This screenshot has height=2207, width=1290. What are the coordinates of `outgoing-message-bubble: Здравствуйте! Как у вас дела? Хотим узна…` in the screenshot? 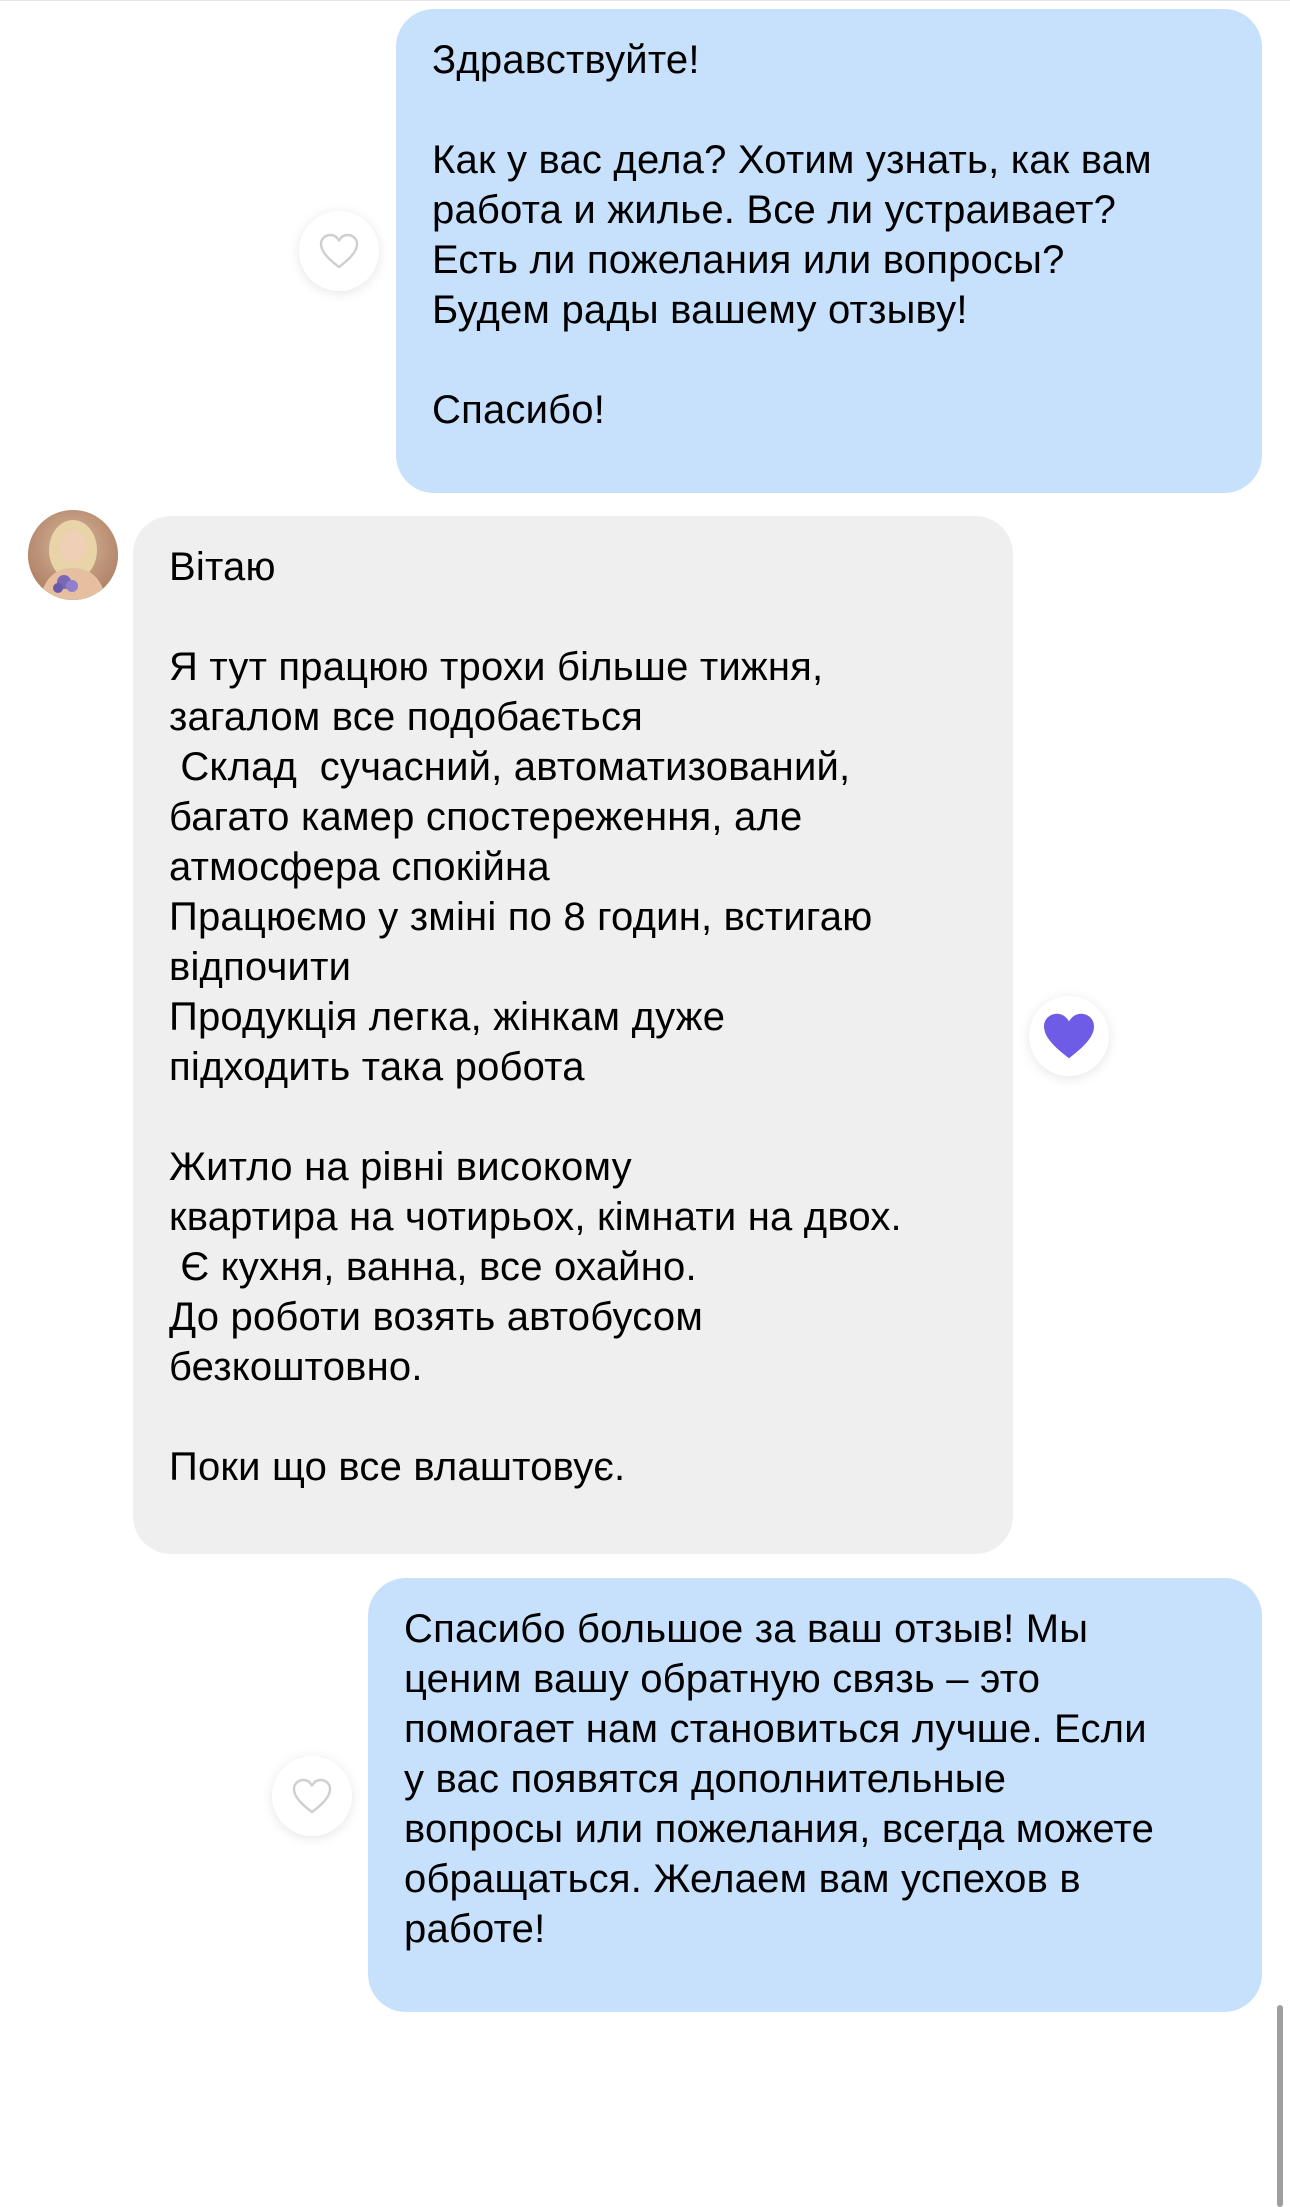 It's located at (829, 251).